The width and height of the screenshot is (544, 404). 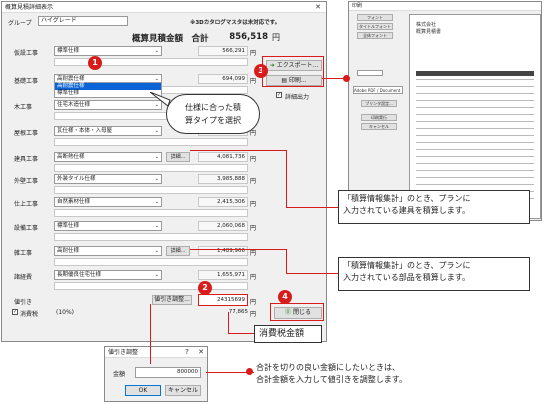 What do you see at coordinates (378, 90) in the screenshot?
I see `printer-select: Adobe PDF / Document` at bounding box center [378, 90].